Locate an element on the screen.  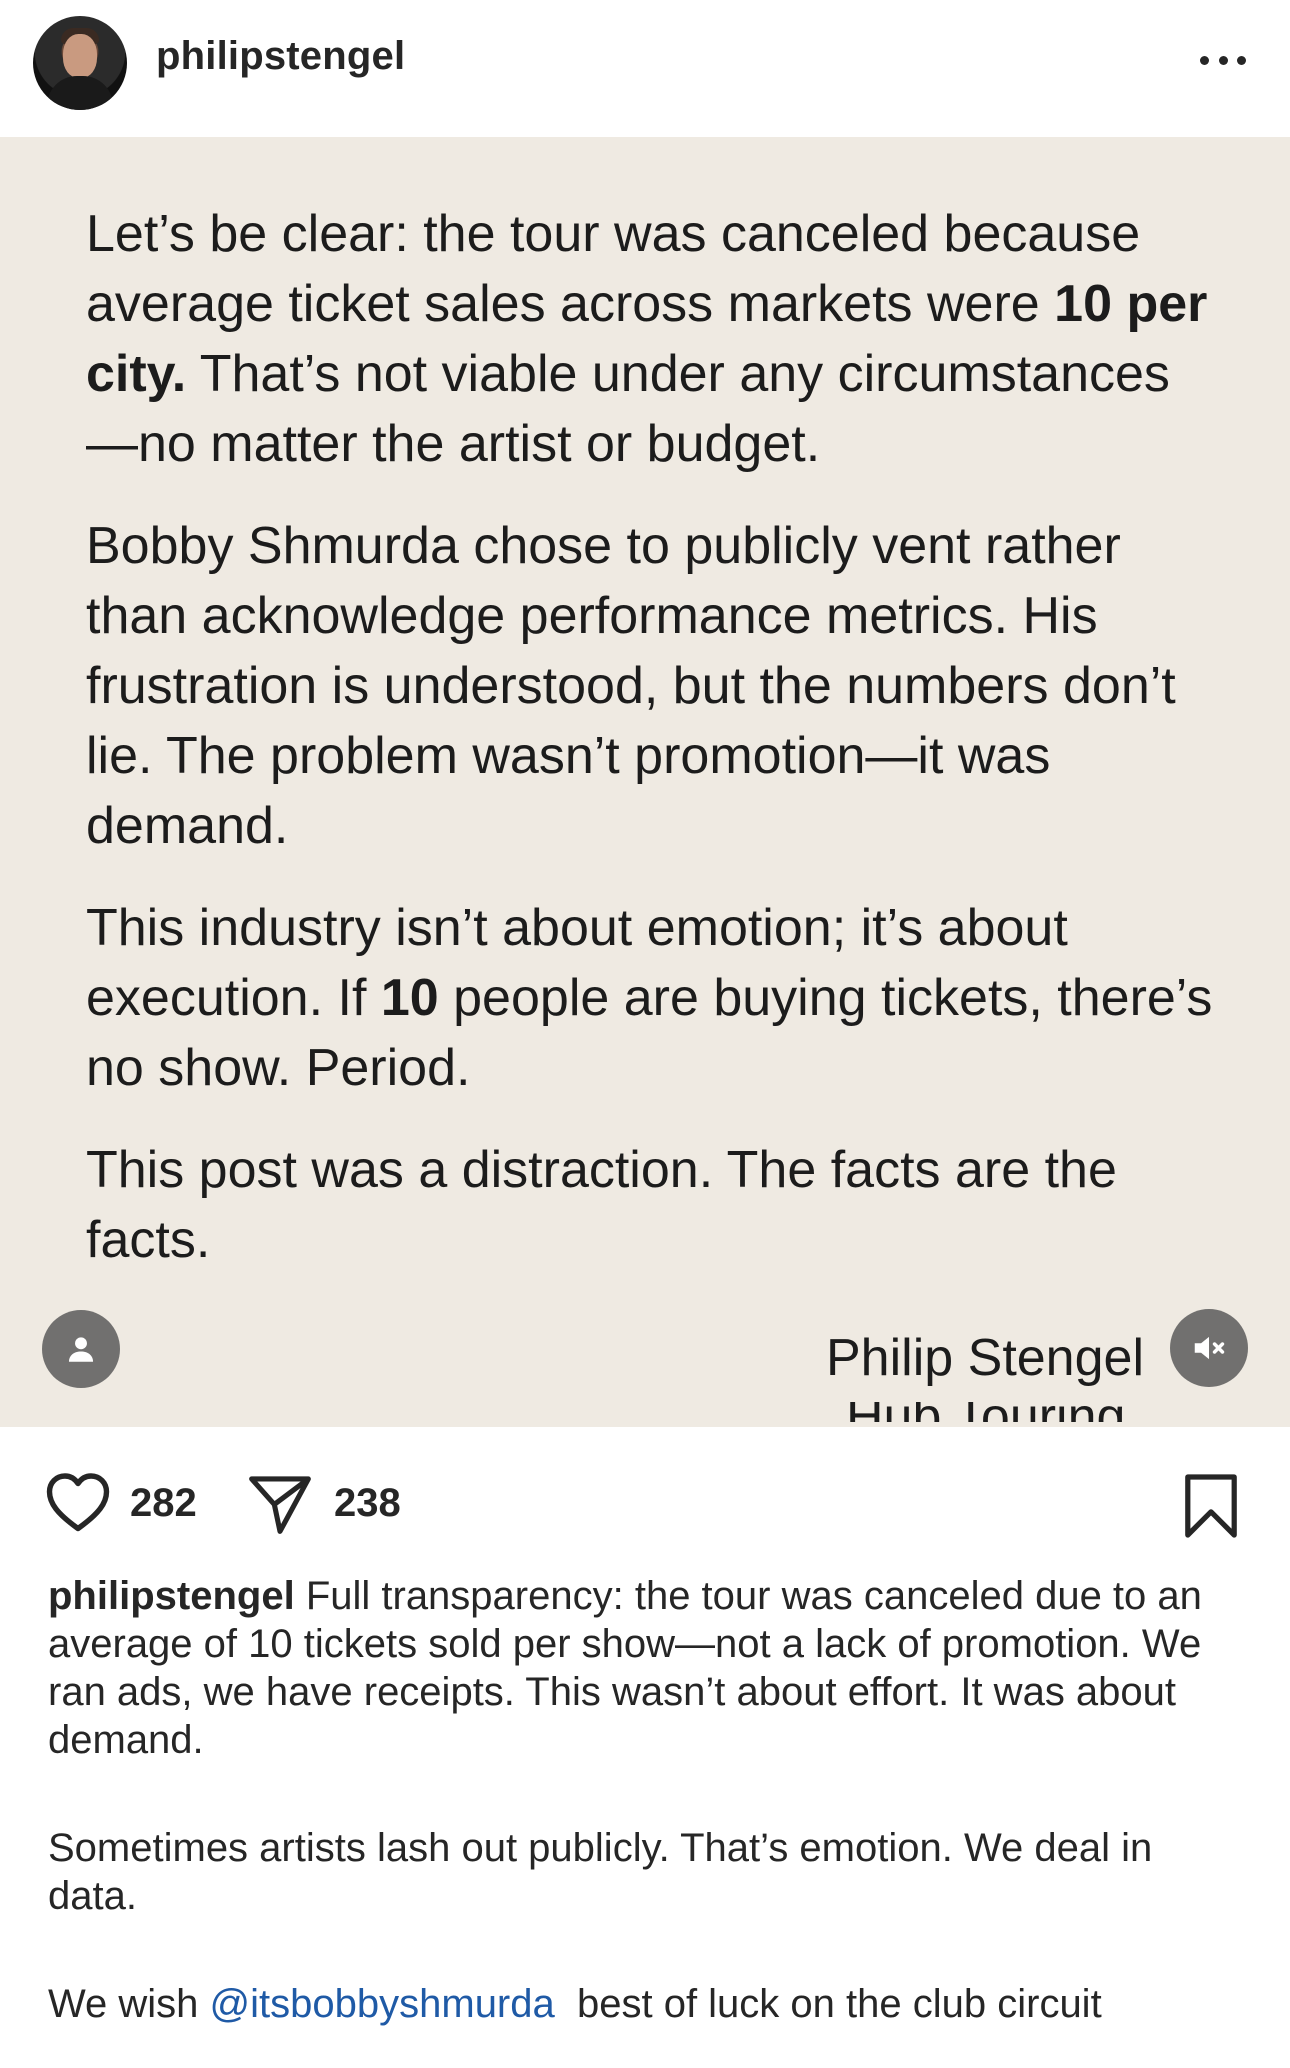
media-bold-text: 10 is located at coordinates (409, 998).